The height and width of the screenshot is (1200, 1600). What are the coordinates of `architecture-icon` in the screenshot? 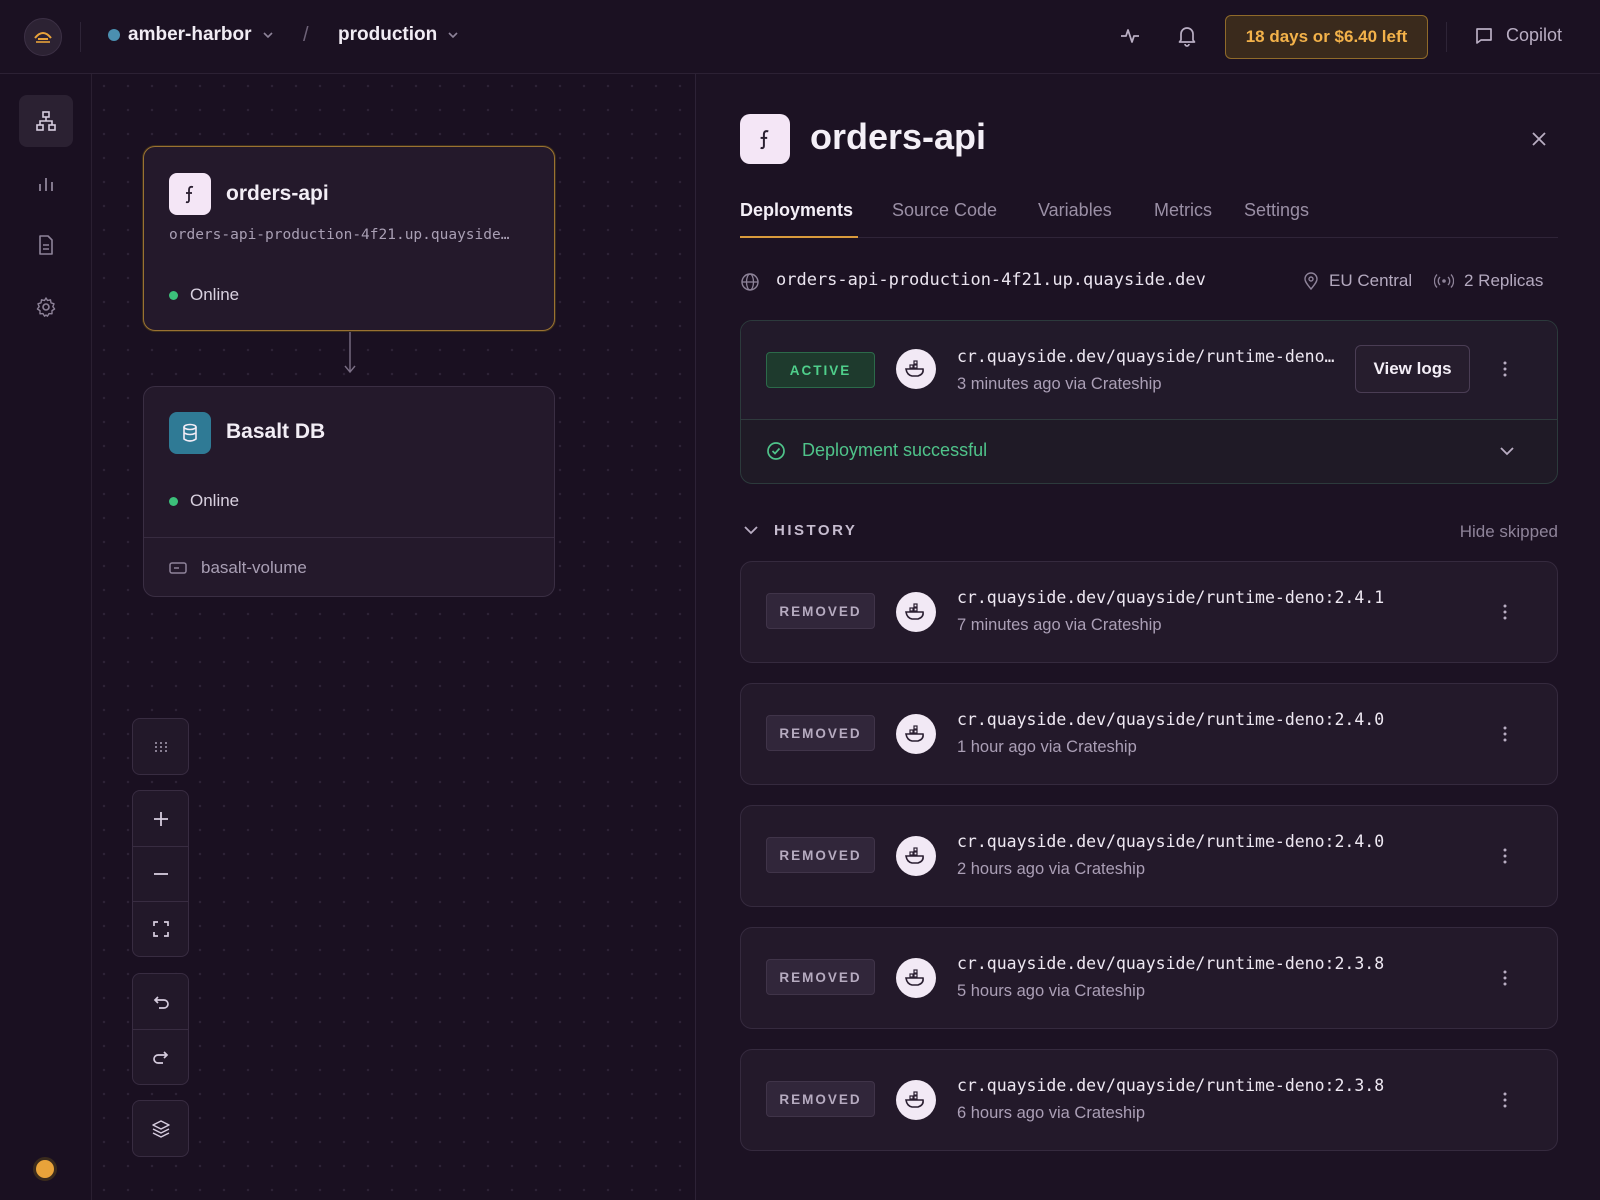 It's located at (46, 121).